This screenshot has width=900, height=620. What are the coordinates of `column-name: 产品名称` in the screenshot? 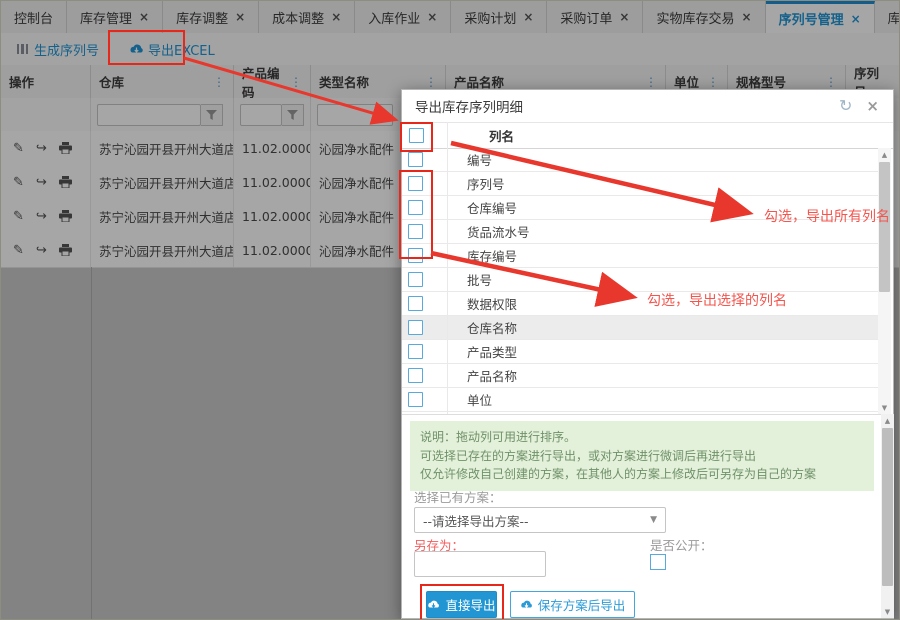 It's located at (492, 376).